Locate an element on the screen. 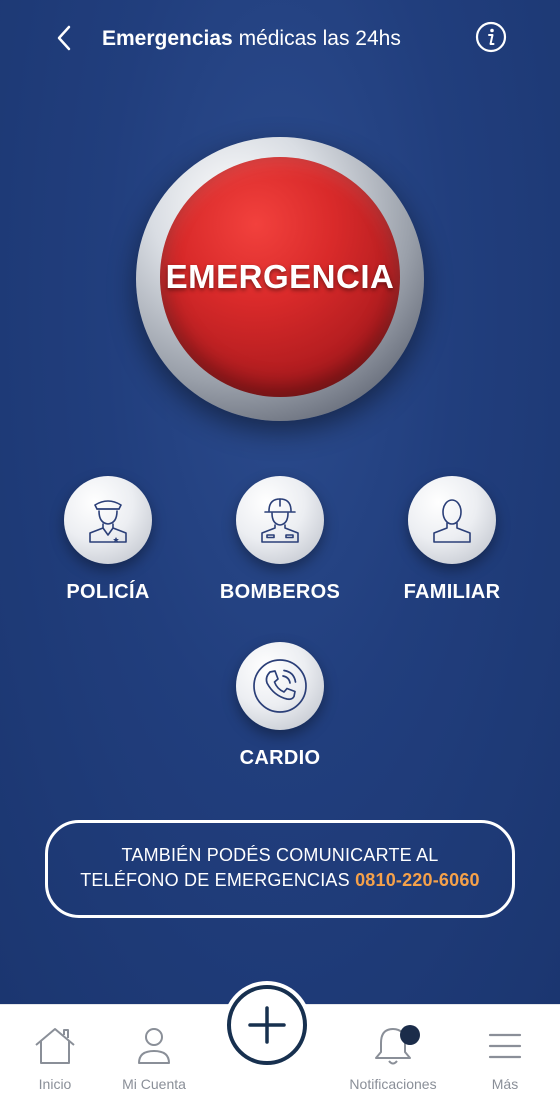 This screenshot has width=560, height=1118. info-line-1: TAMBIÉN PODÉS COMUNICARTE AL is located at coordinates (280, 855).